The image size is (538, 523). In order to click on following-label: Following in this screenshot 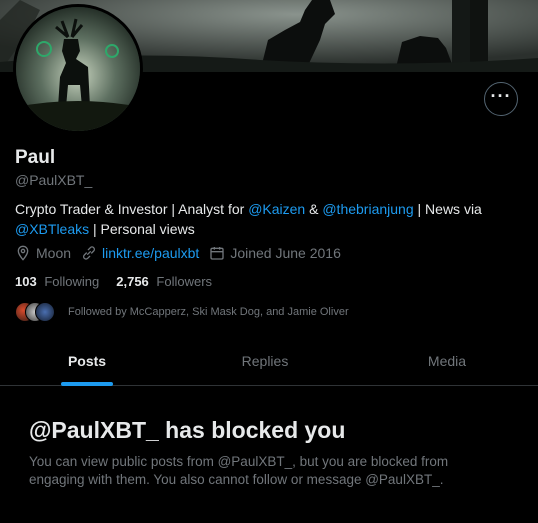, I will do `click(72, 281)`.